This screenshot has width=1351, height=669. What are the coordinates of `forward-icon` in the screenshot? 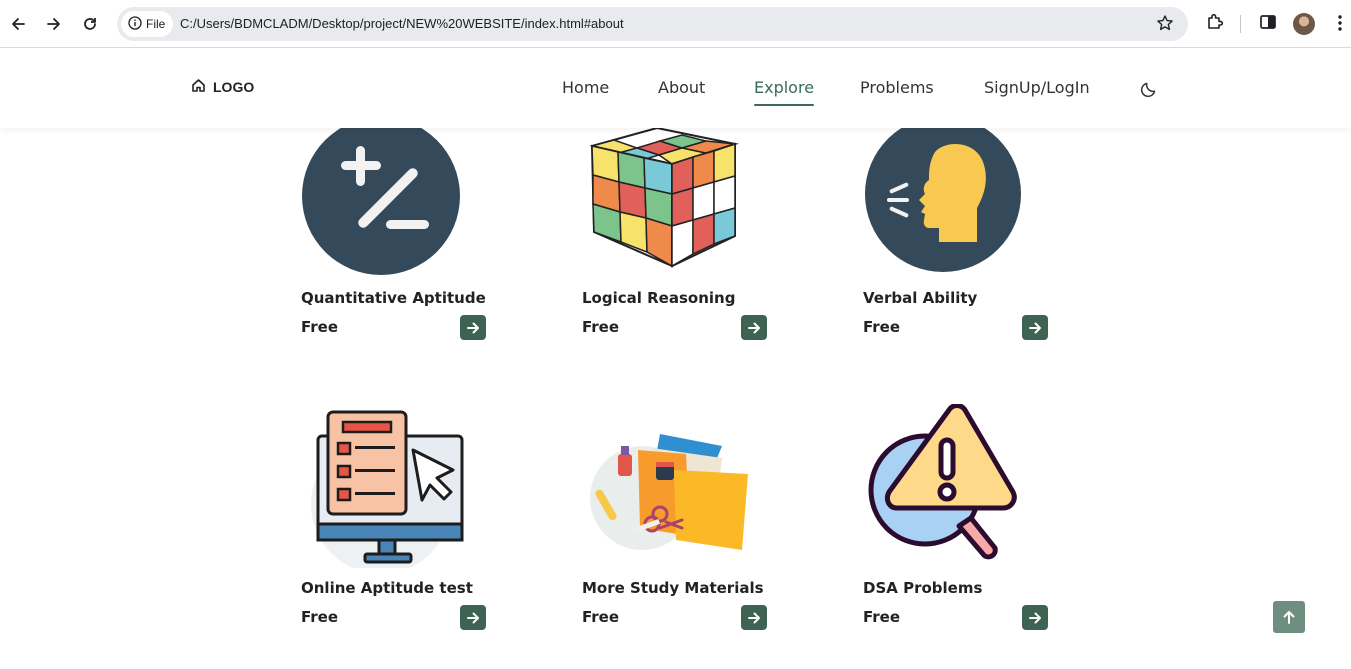 It's located at (54, 24).